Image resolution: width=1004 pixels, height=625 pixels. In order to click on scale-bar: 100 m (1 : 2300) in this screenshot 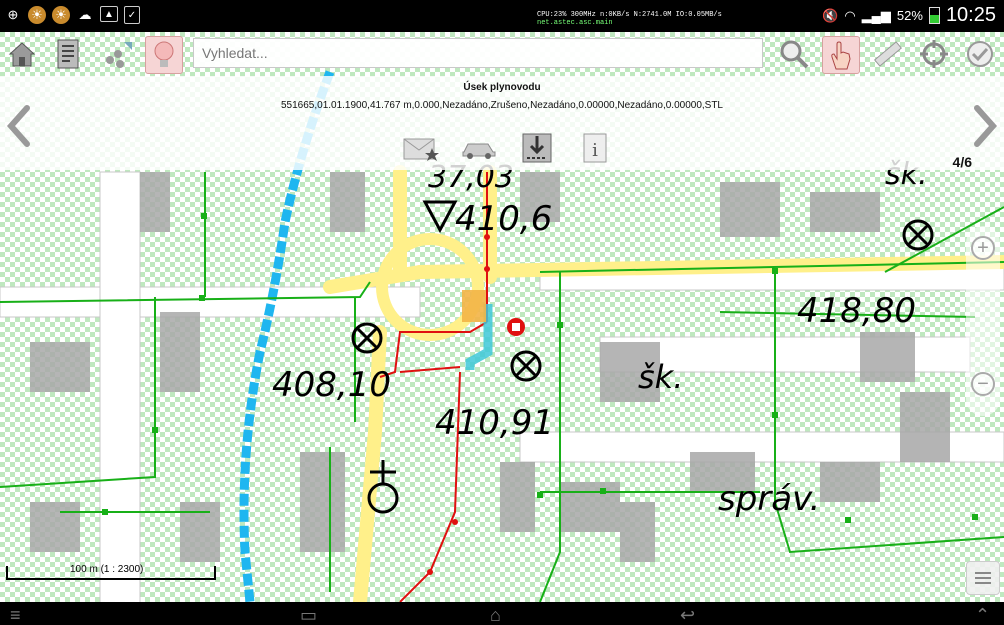, I will do `click(111, 571)`.